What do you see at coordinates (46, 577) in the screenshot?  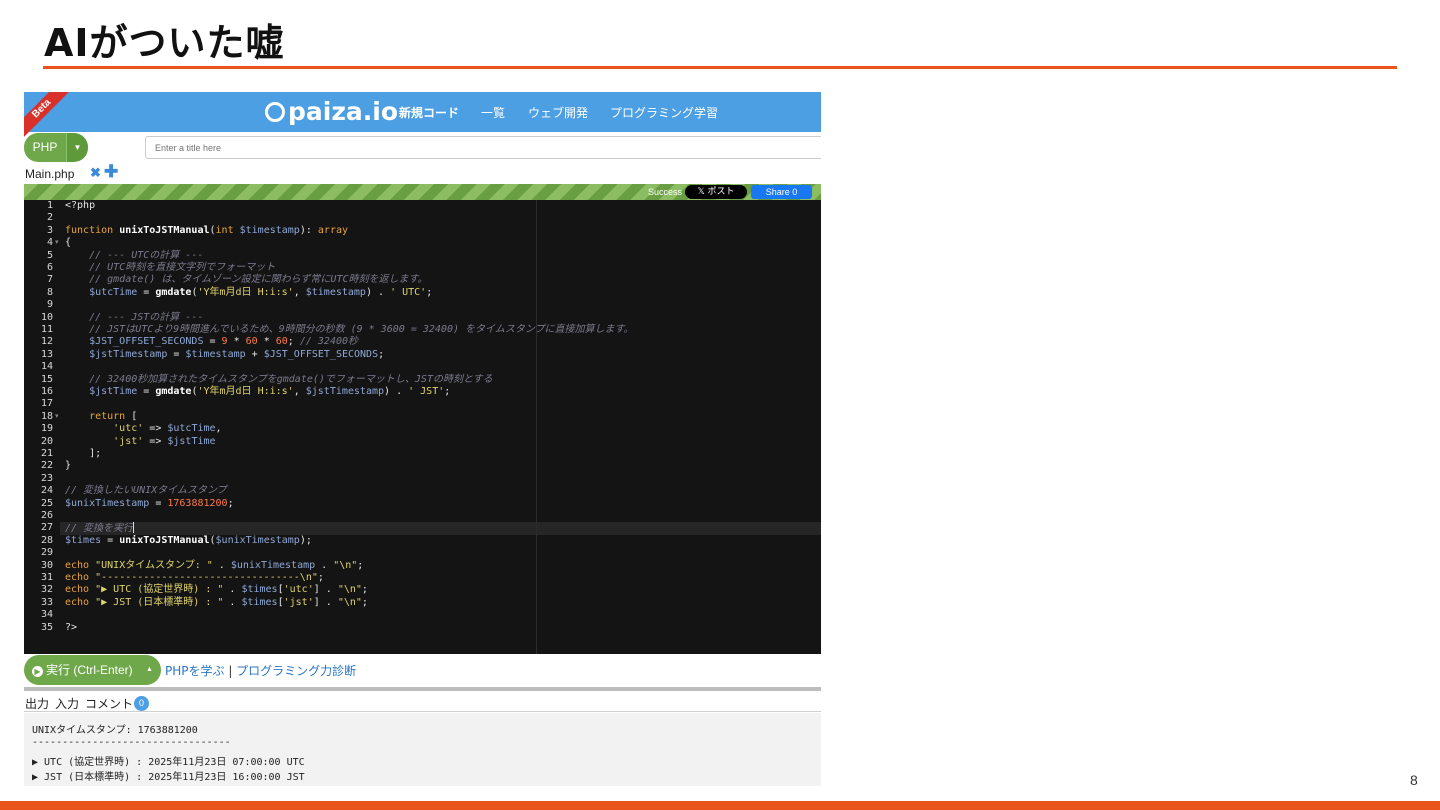 I see `line-number: 31` at bounding box center [46, 577].